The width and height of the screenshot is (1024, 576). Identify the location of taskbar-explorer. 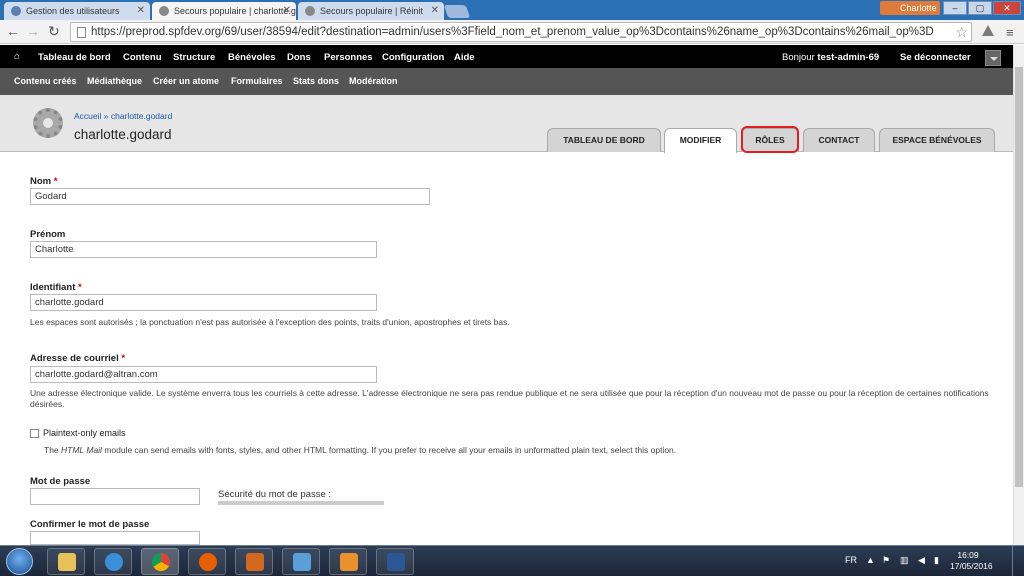
(66, 561).